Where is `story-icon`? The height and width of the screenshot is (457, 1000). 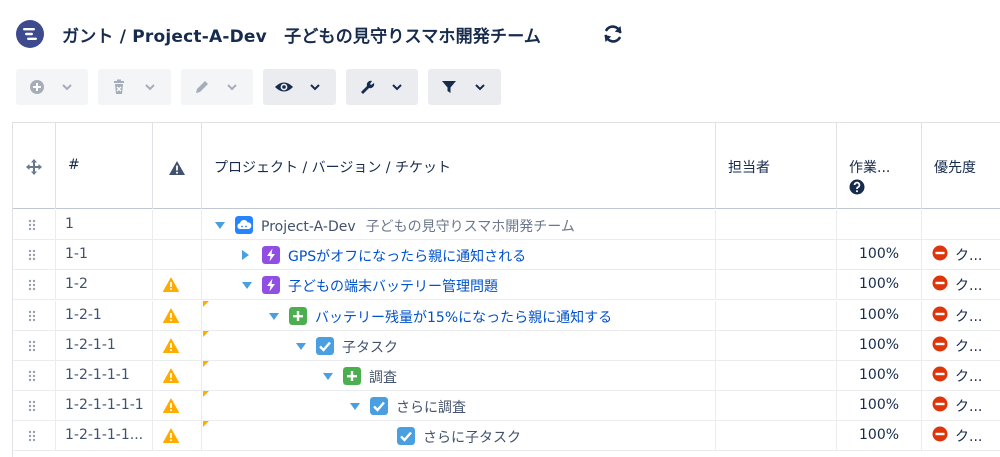 story-icon is located at coordinates (352, 376).